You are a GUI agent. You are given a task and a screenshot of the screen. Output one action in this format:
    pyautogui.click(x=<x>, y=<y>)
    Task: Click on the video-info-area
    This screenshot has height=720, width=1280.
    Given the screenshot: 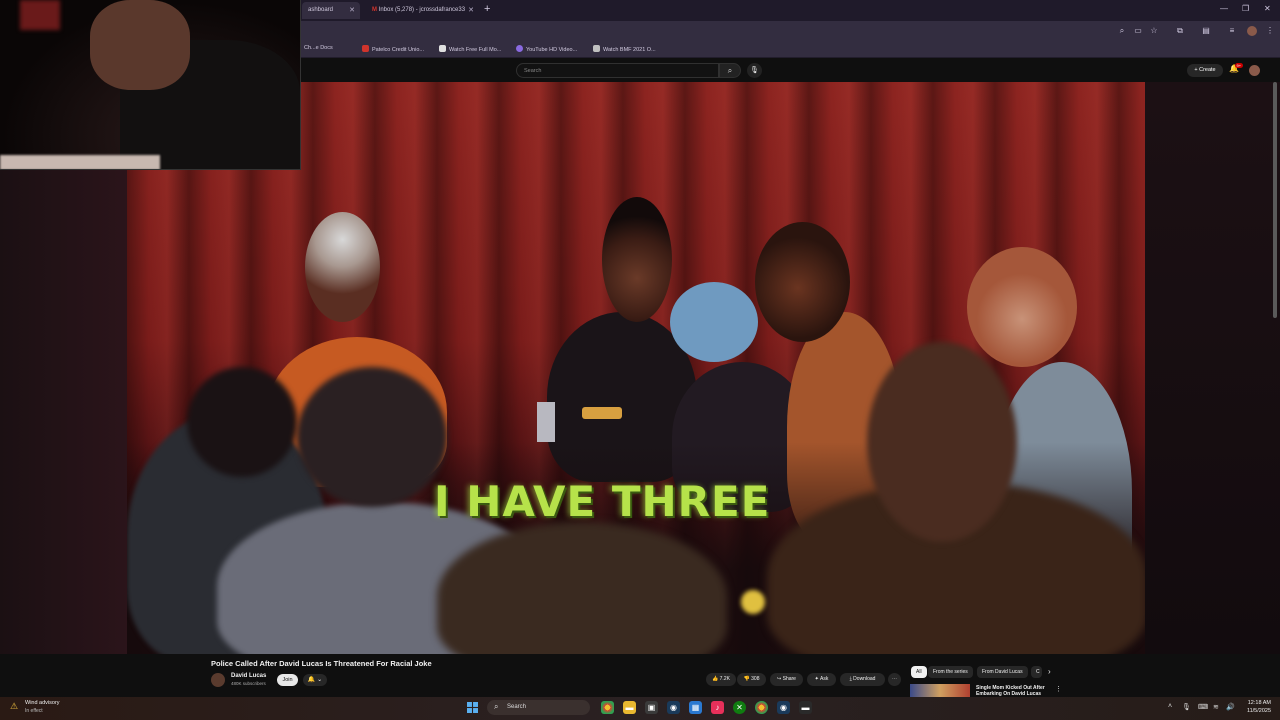 What is the action you would take?
    pyautogui.click(x=640, y=675)
    